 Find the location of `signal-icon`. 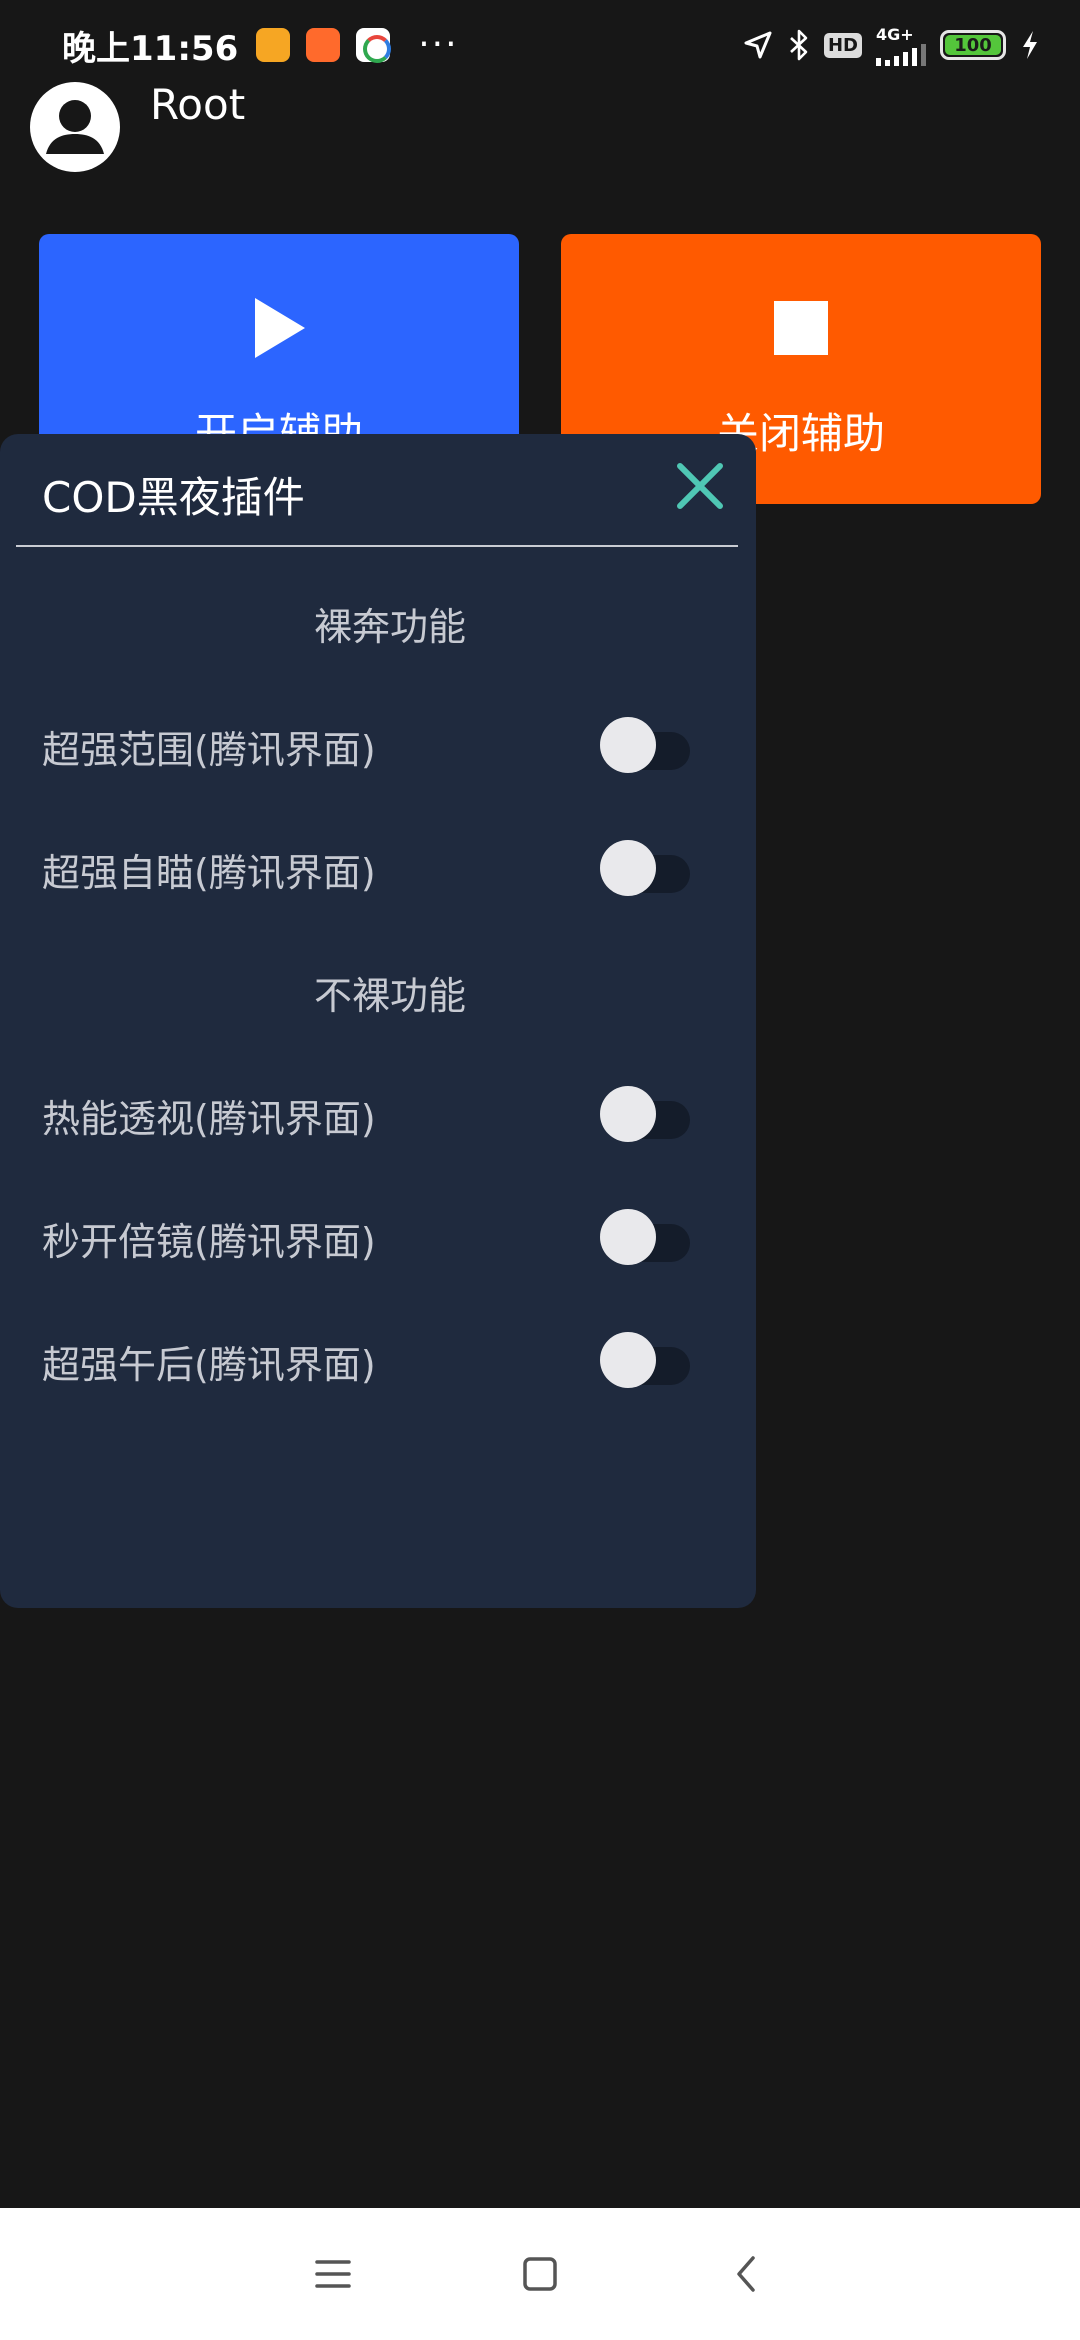

signal-icon is located at coordinates (901, 54).